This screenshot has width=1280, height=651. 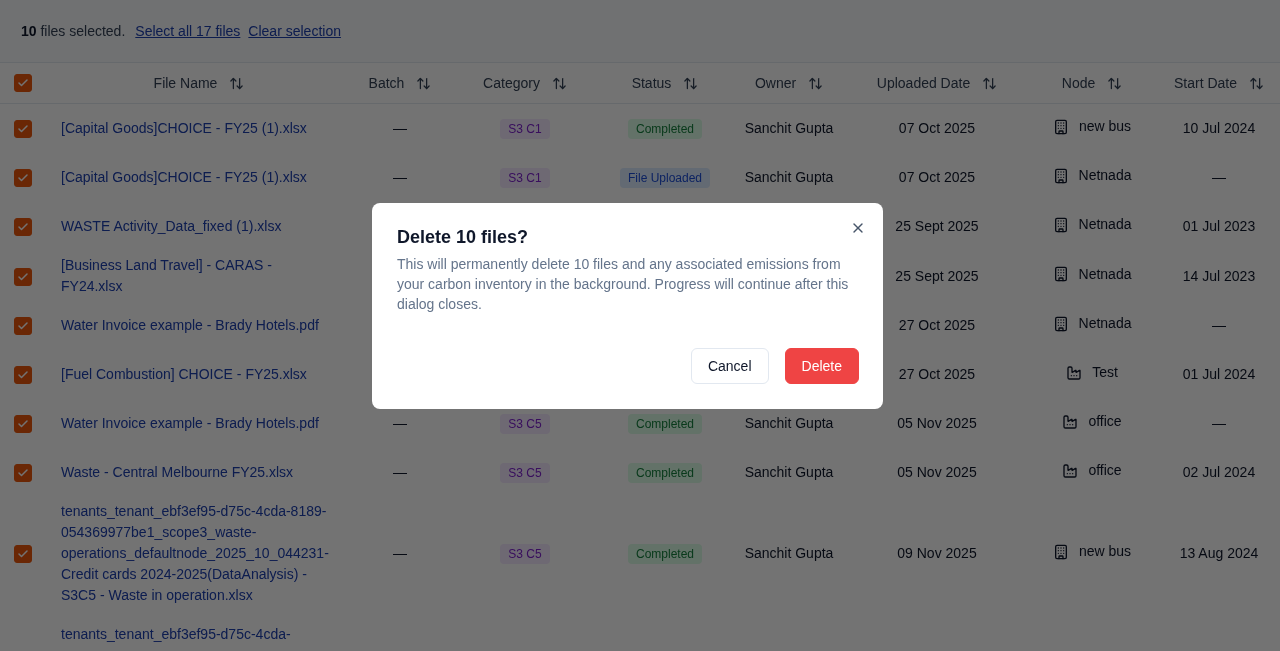 What do you see at coordinates (176, 634) in the screenshot?
I see `file-name-link: tenants_tenant_ebf3ef95-d75c-4cda-` at bounding box center [176, 634].